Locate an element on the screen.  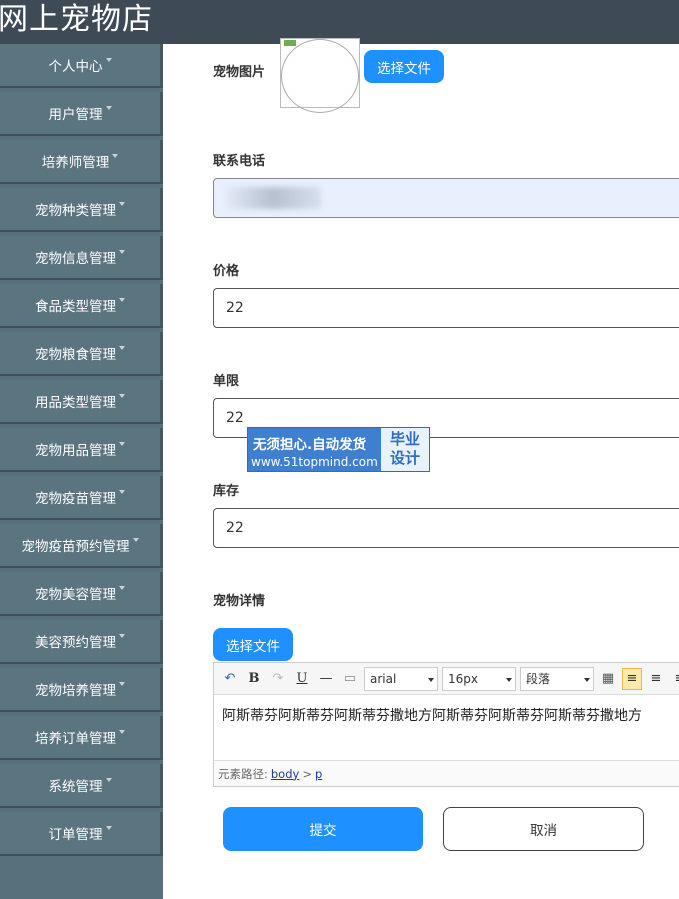
sidebar-item-pet-grooming: 宠物美容管理 is located at coordinates (81, 594).